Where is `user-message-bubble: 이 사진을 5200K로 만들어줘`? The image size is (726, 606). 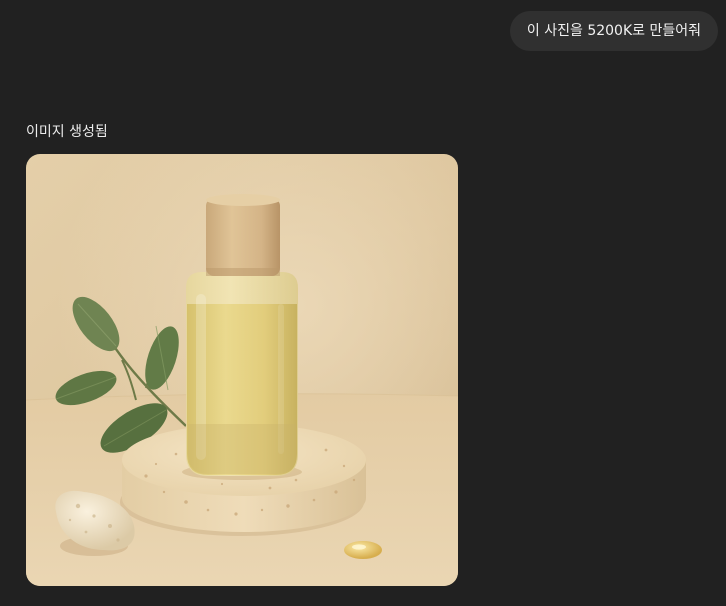 user-message-bubble: 이 사진을 5200K로 만들어줘 is located at coordinates (613, 31).